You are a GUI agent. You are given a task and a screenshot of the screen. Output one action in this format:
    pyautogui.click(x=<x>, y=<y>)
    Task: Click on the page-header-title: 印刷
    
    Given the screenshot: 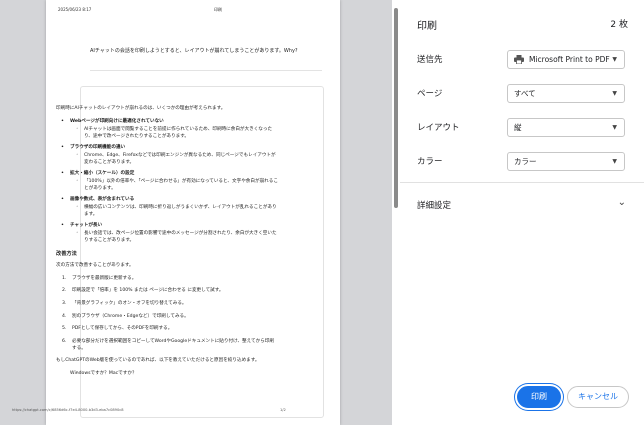 What is the action you would take?
    pyautogui.click(x=218, y=9)
    